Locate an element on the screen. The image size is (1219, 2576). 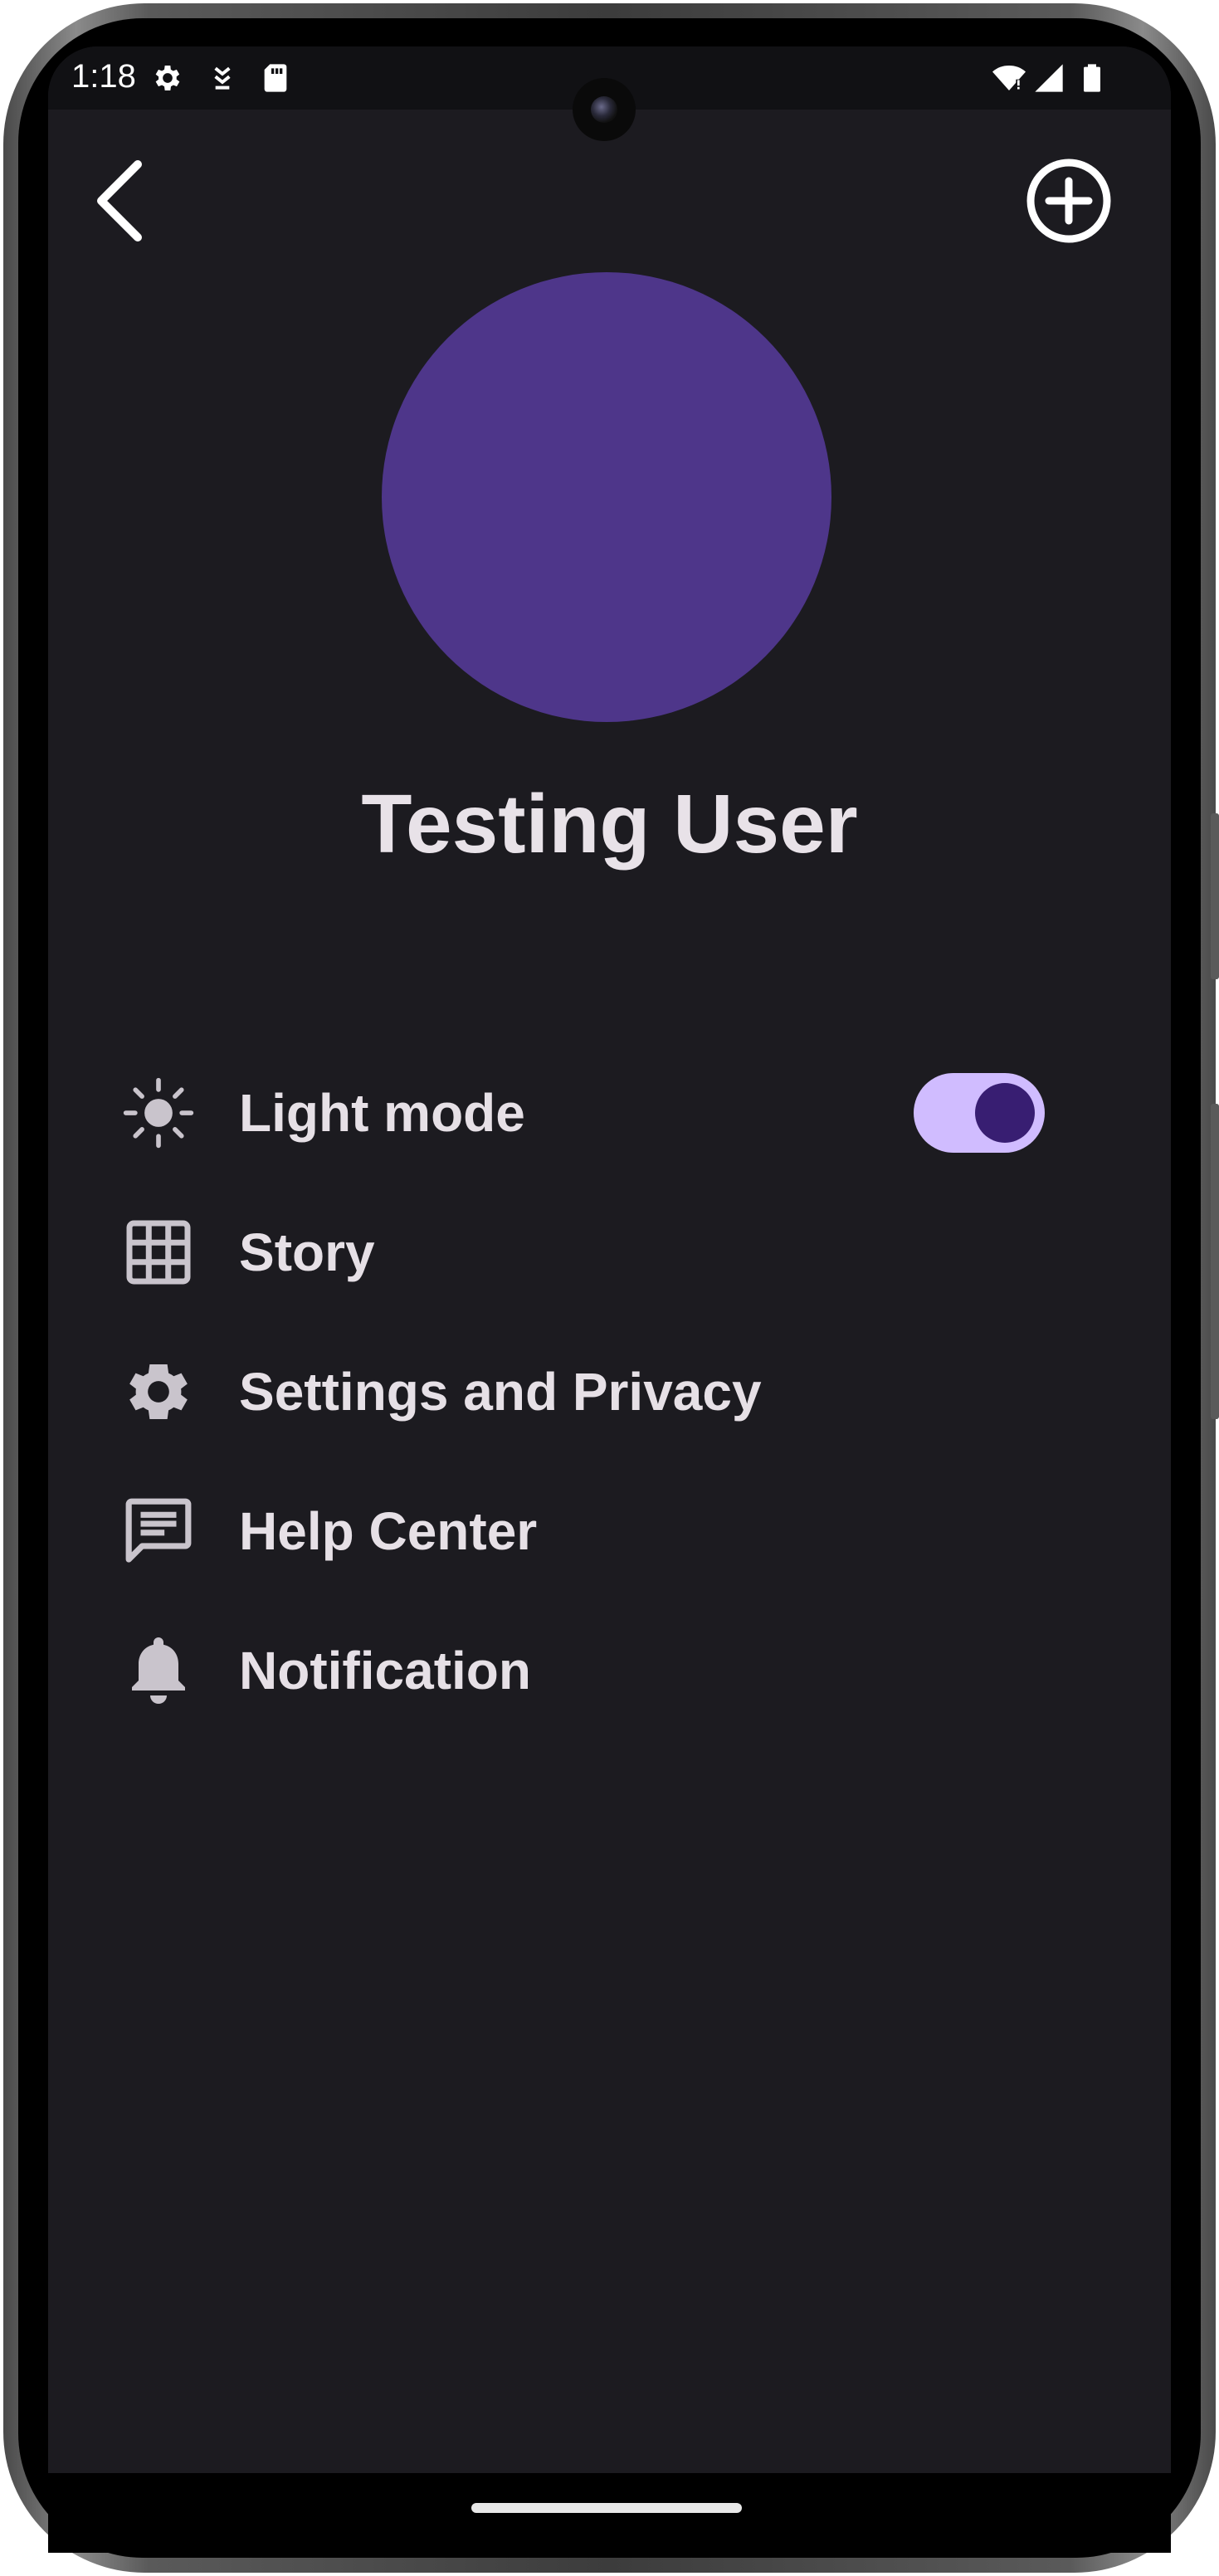
avatar is located at coordinates (607, 497).